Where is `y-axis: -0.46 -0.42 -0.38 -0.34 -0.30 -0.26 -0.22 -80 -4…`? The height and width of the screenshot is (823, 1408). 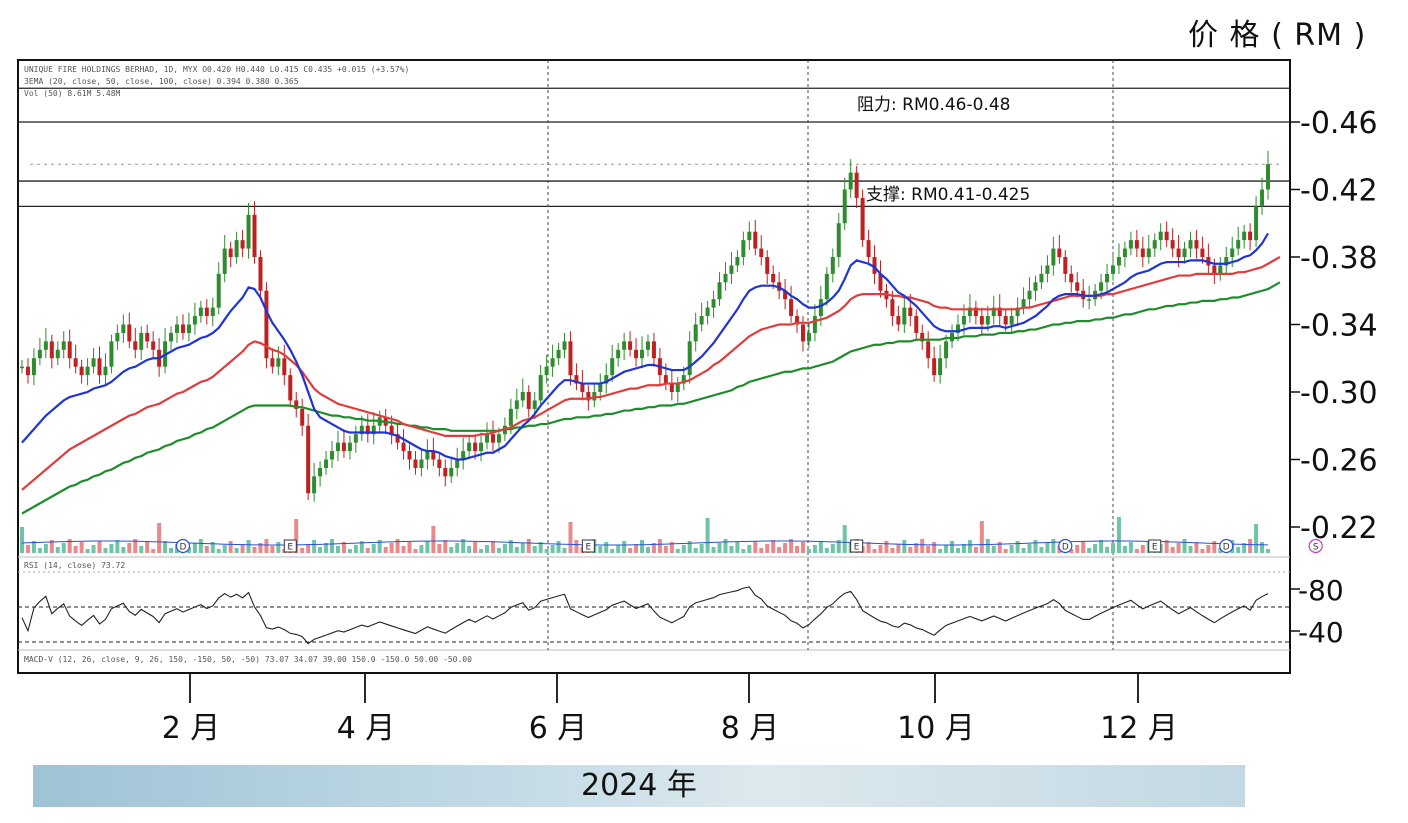
y-axis: -0.46 -0.42 -0.38 -0.34 -0.30 -0.26 -0.22 -80 -4… is located at coordinates (1334, 377).